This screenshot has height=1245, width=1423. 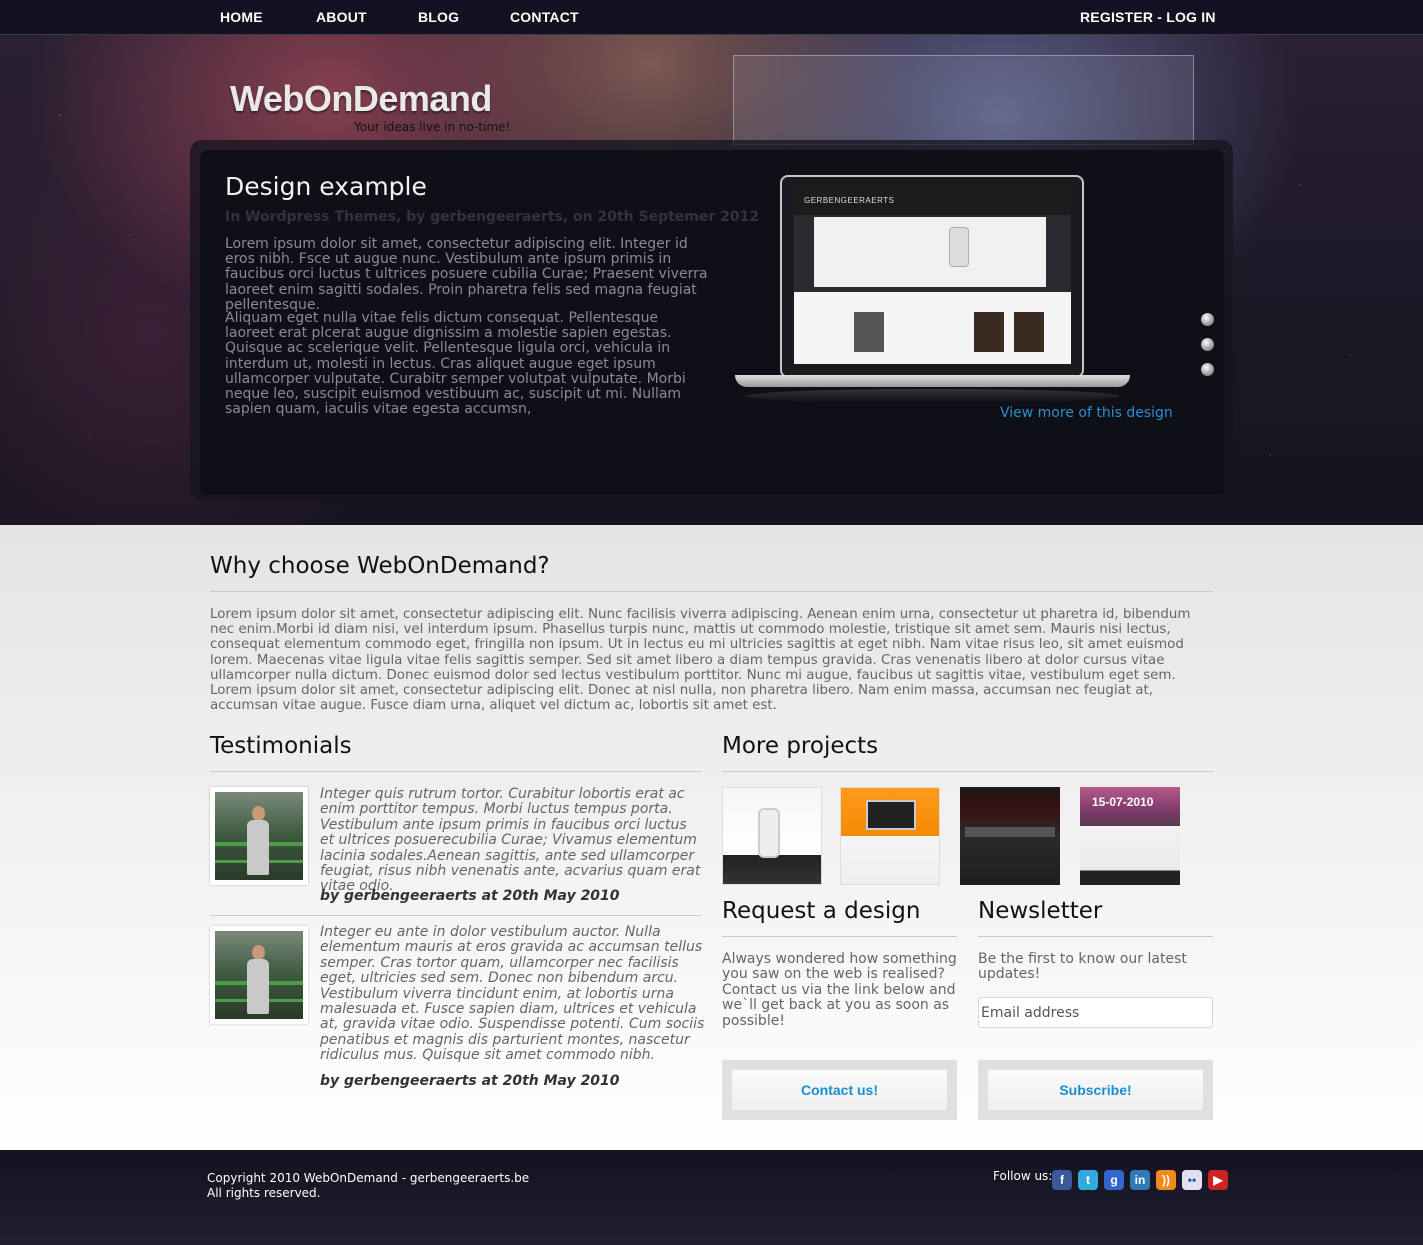 I want to click on google-icon: g, so click(x=1114, y=1180).